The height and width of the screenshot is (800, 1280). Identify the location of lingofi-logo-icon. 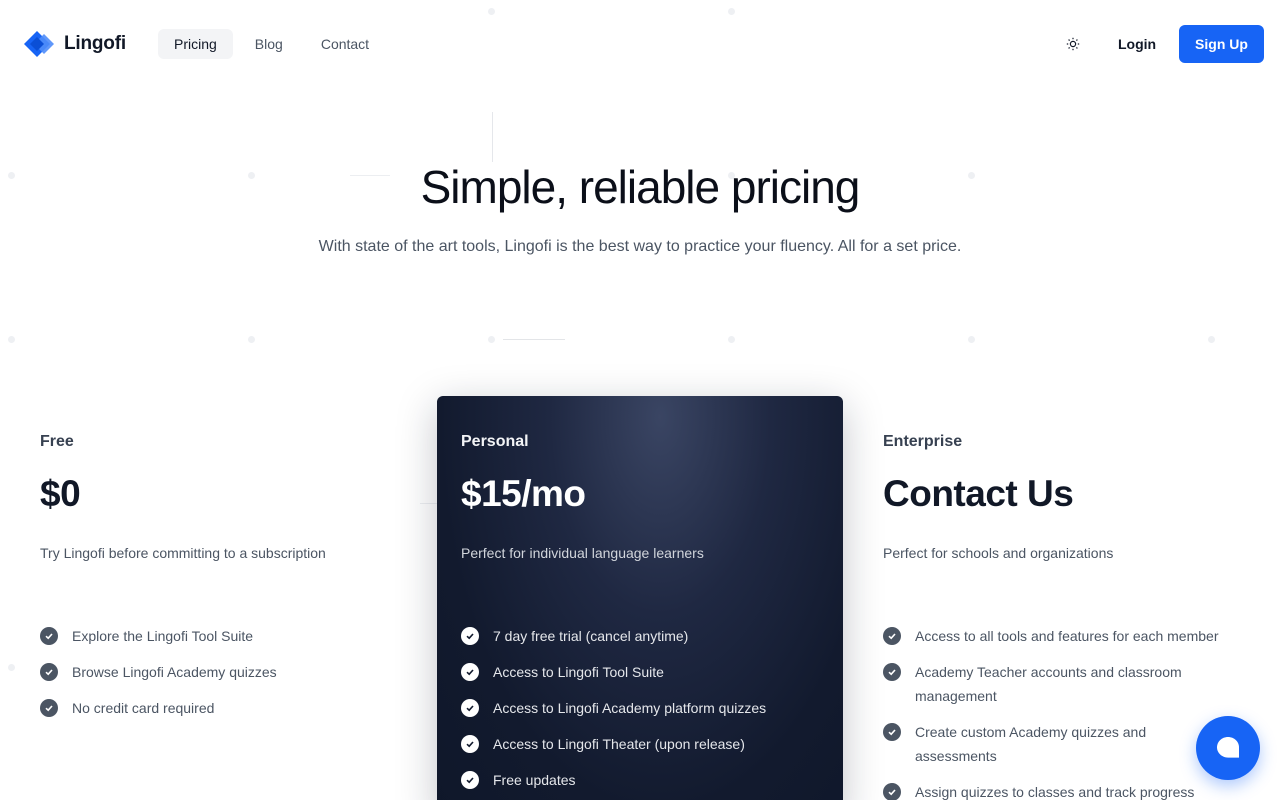
(40, 44).